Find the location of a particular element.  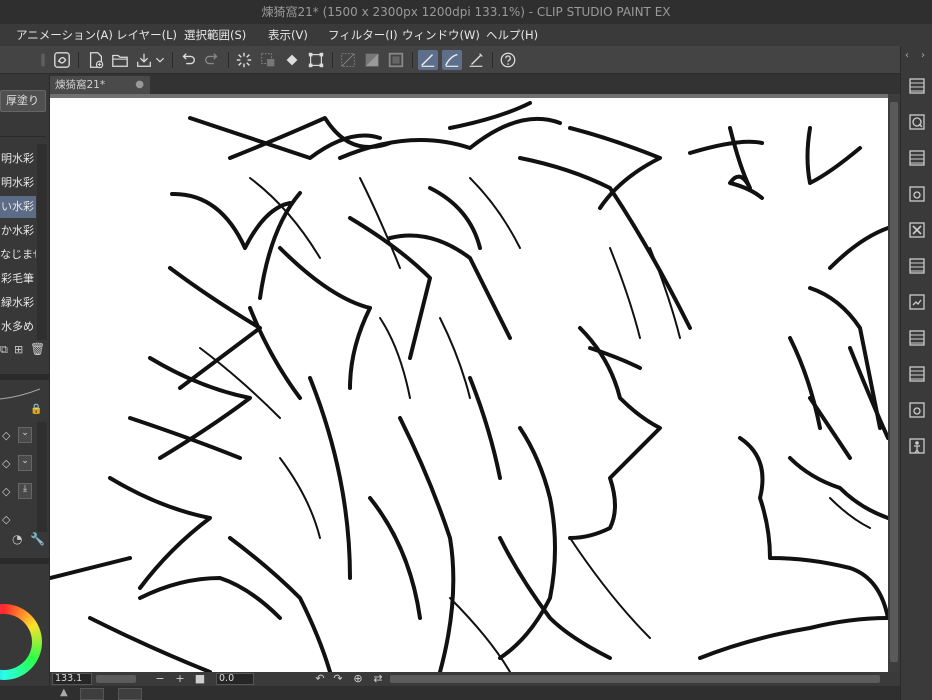

material-icon is located at coordinates (917, 158).